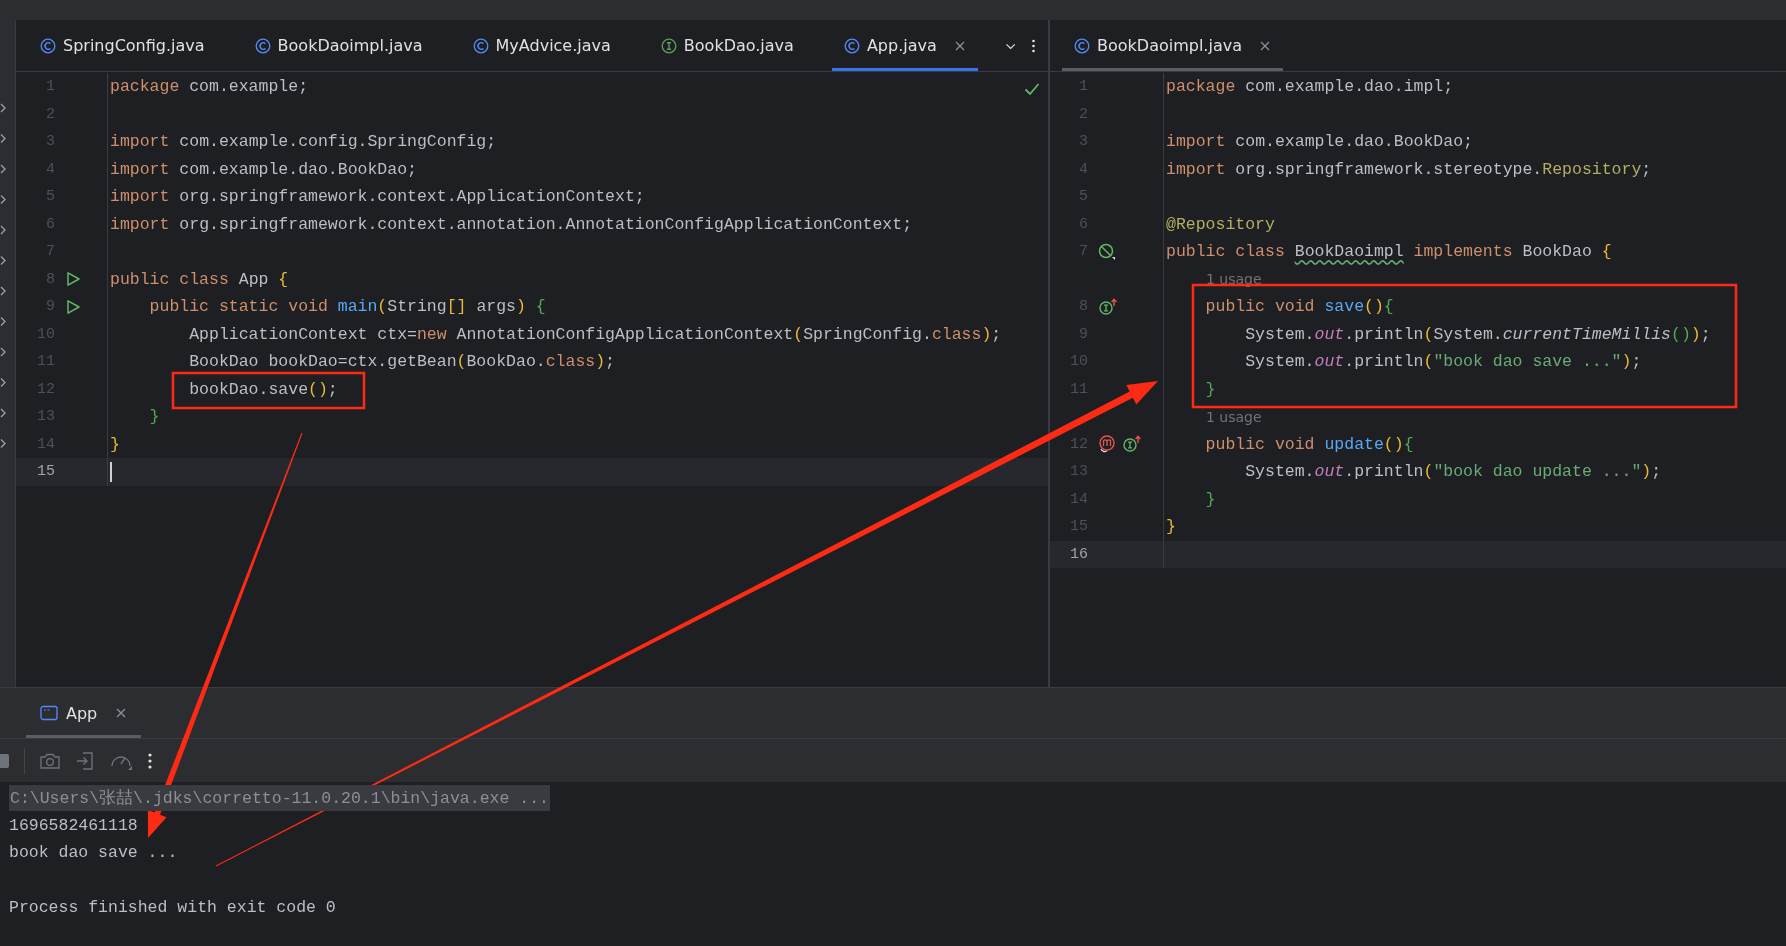  What do you see at coordinates (904, 45) in the screenshot?
I see `editor-tab: App.java` at bounding box center [904, 45].